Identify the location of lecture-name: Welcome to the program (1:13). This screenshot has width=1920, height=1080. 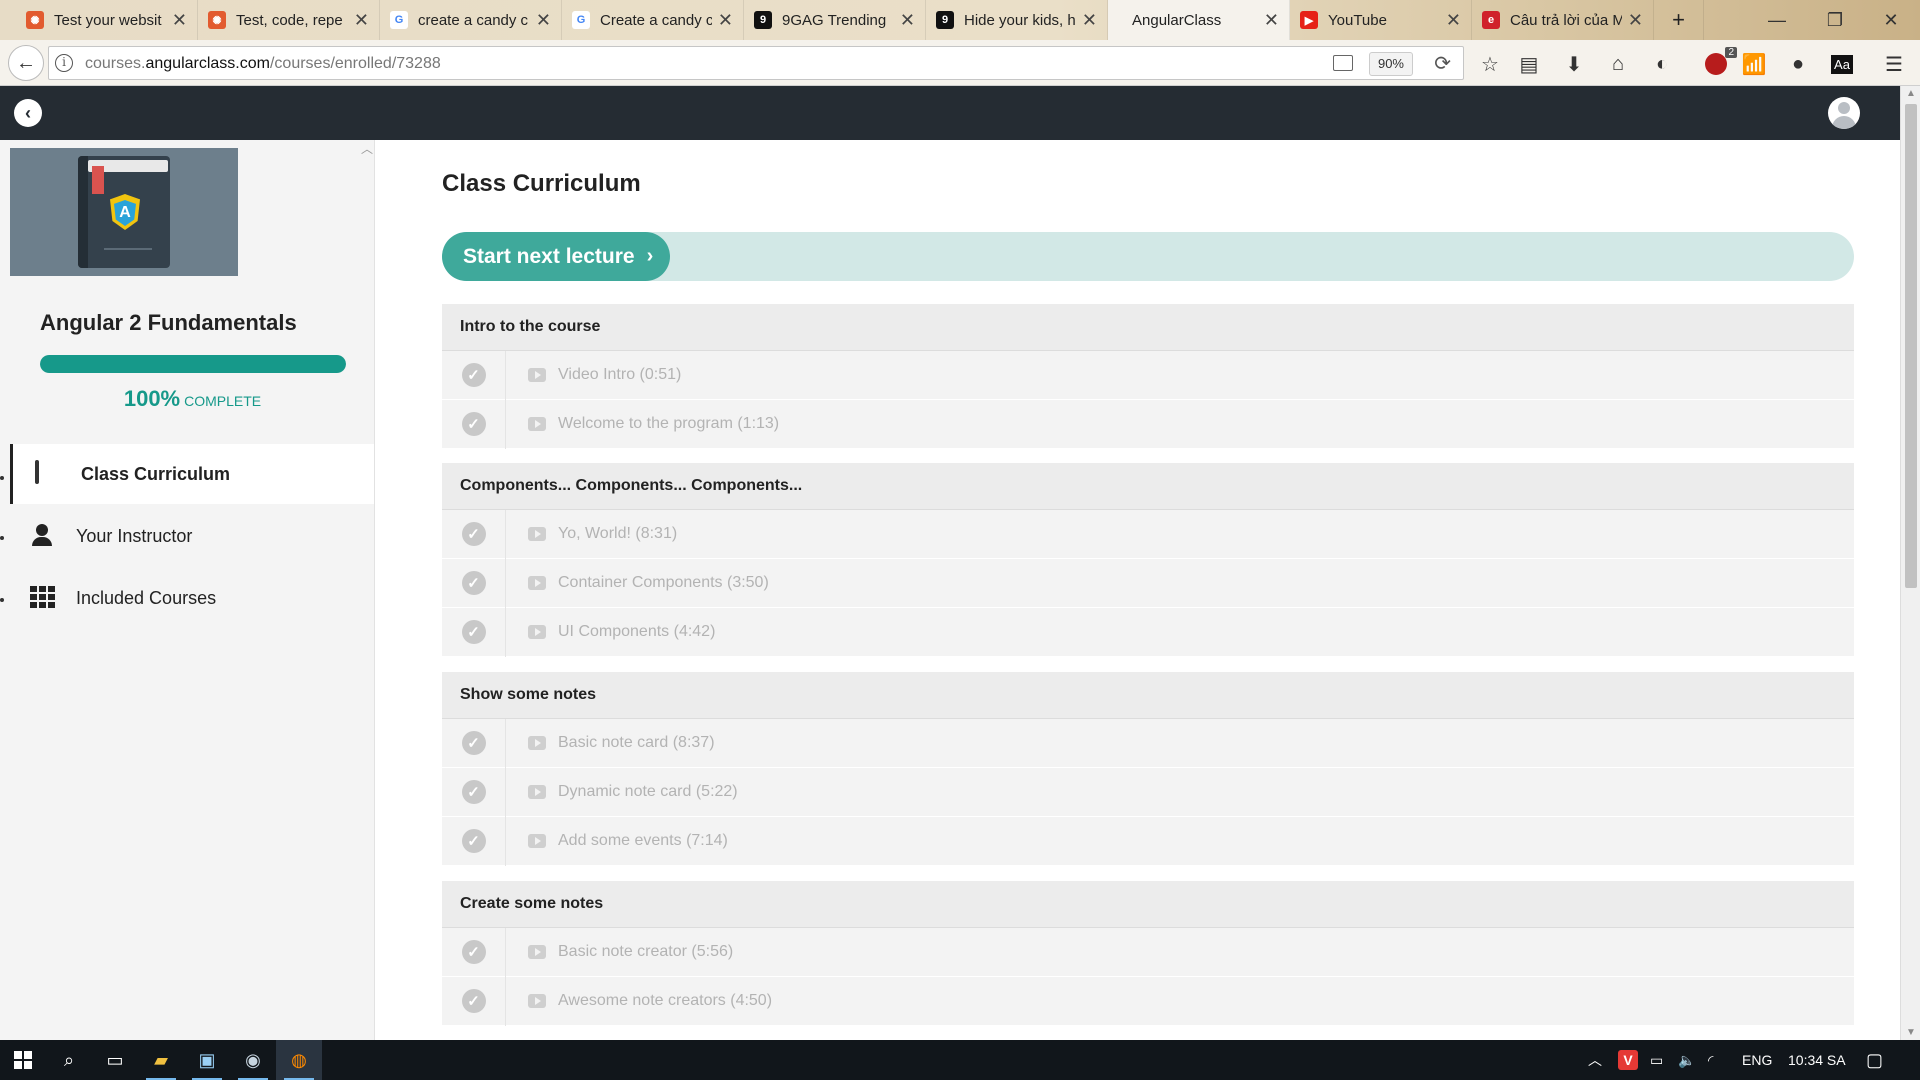
(668, 424).